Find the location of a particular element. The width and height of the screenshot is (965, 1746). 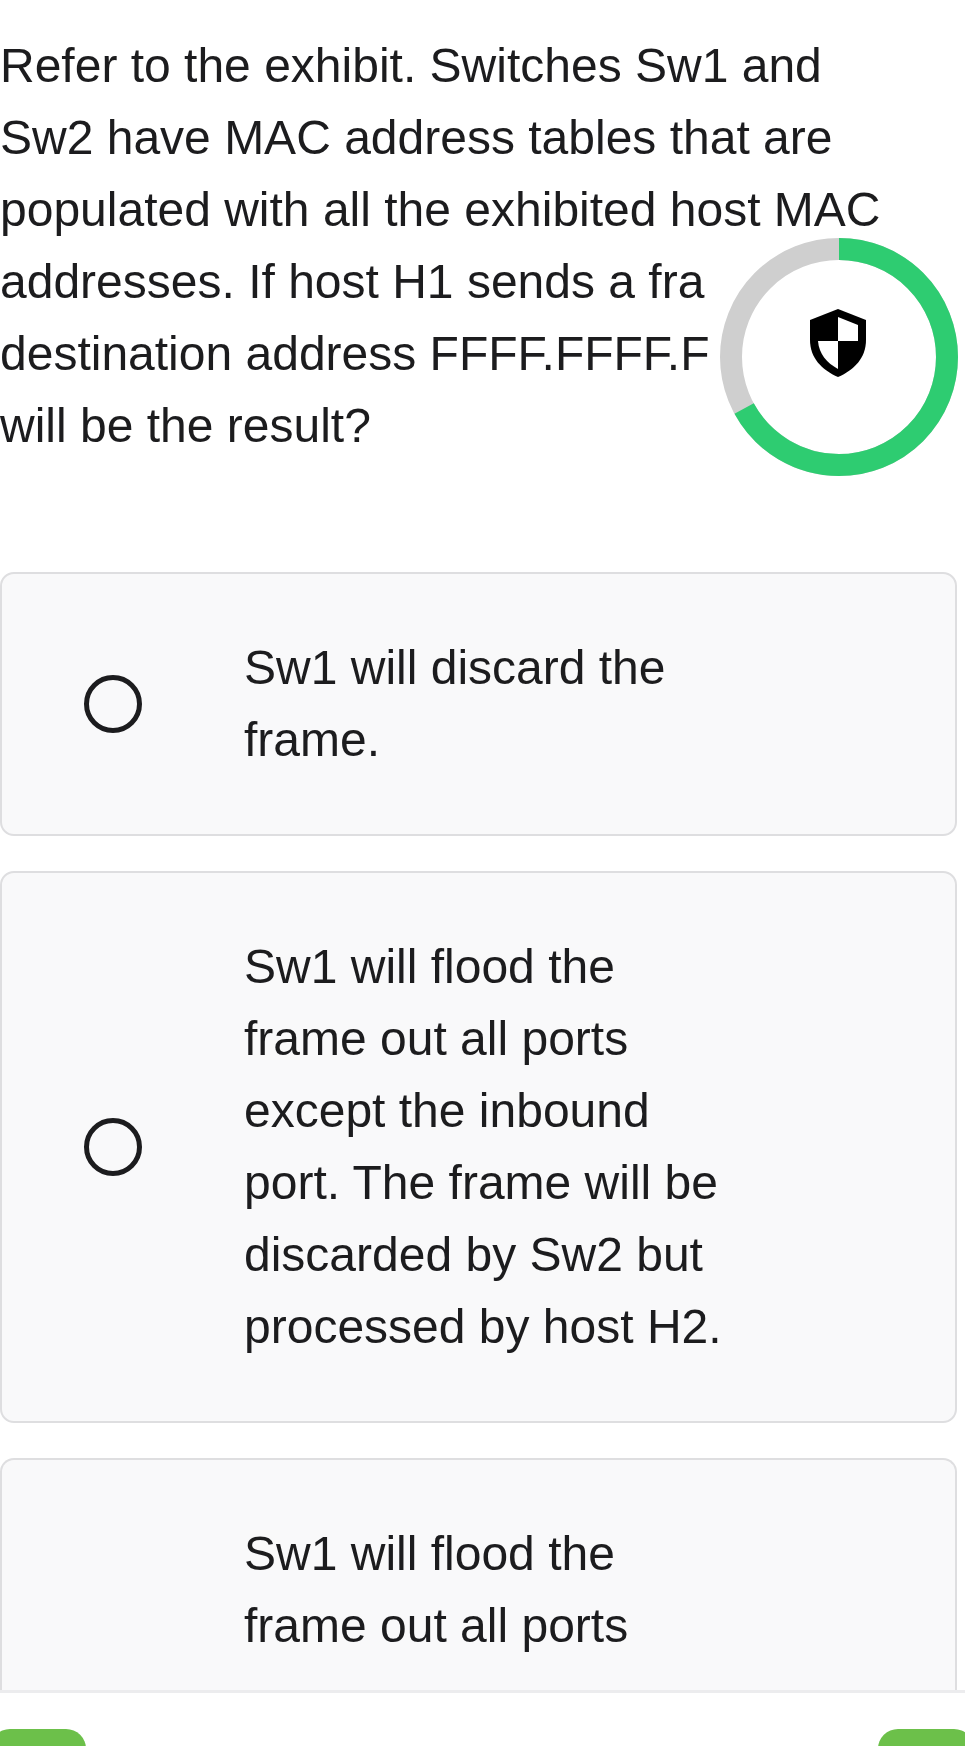

option-text: Sw1 will flood the frame out all ports is located at coordinates (437, 1590).